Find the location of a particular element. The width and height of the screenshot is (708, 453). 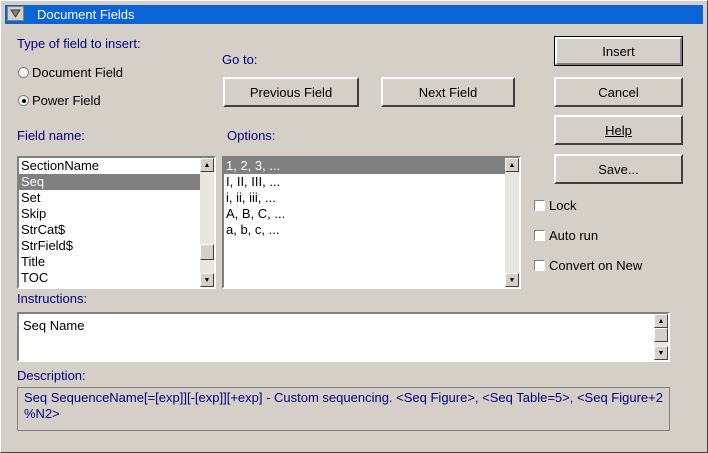

field-name-list-item: StrCat$ is located at coordinates (109, 230).